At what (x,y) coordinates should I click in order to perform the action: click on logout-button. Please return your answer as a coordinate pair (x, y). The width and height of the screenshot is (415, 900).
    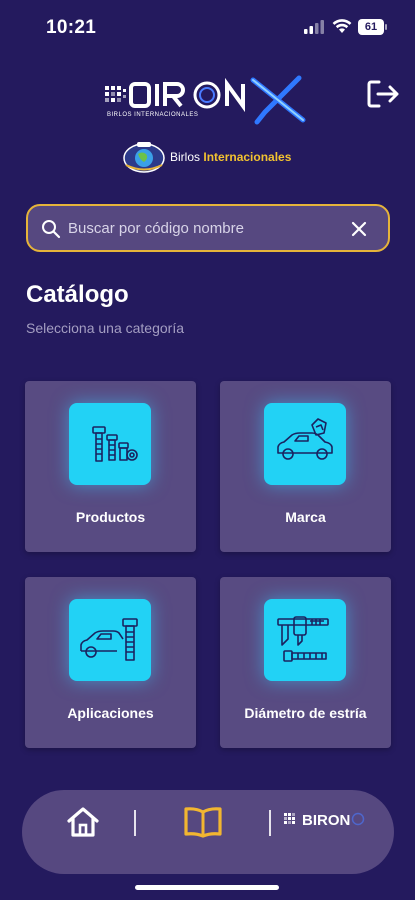
    Looking at the image, I should click on (384, 94).